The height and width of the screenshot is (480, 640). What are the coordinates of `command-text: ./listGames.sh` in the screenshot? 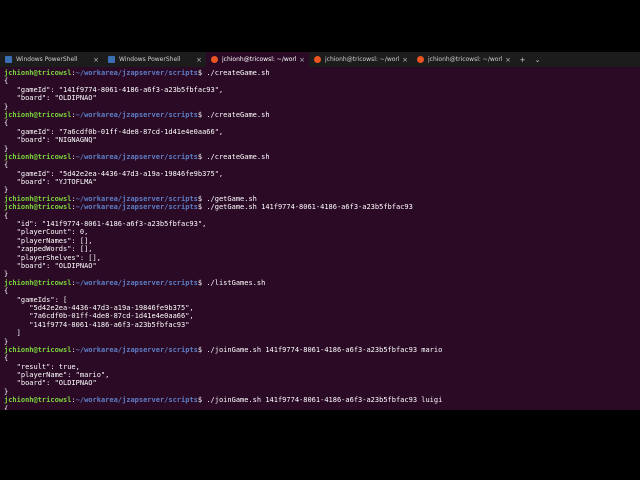 It's located at (236, 282).